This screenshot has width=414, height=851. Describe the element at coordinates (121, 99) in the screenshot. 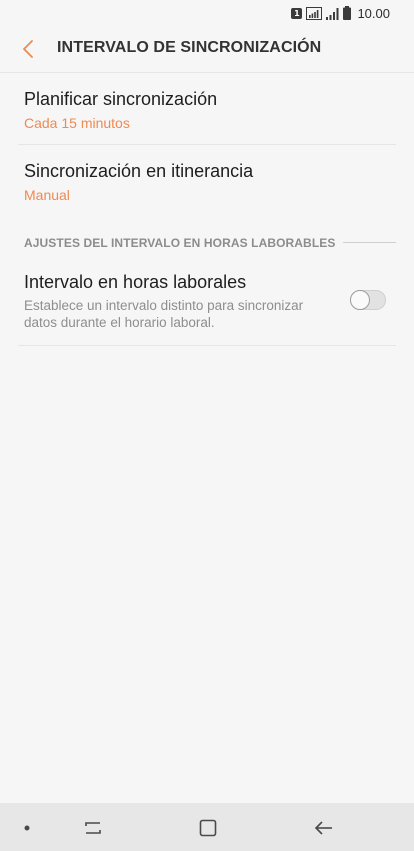

I see `schedule-sync-title: Planificar sincronización` at that location.